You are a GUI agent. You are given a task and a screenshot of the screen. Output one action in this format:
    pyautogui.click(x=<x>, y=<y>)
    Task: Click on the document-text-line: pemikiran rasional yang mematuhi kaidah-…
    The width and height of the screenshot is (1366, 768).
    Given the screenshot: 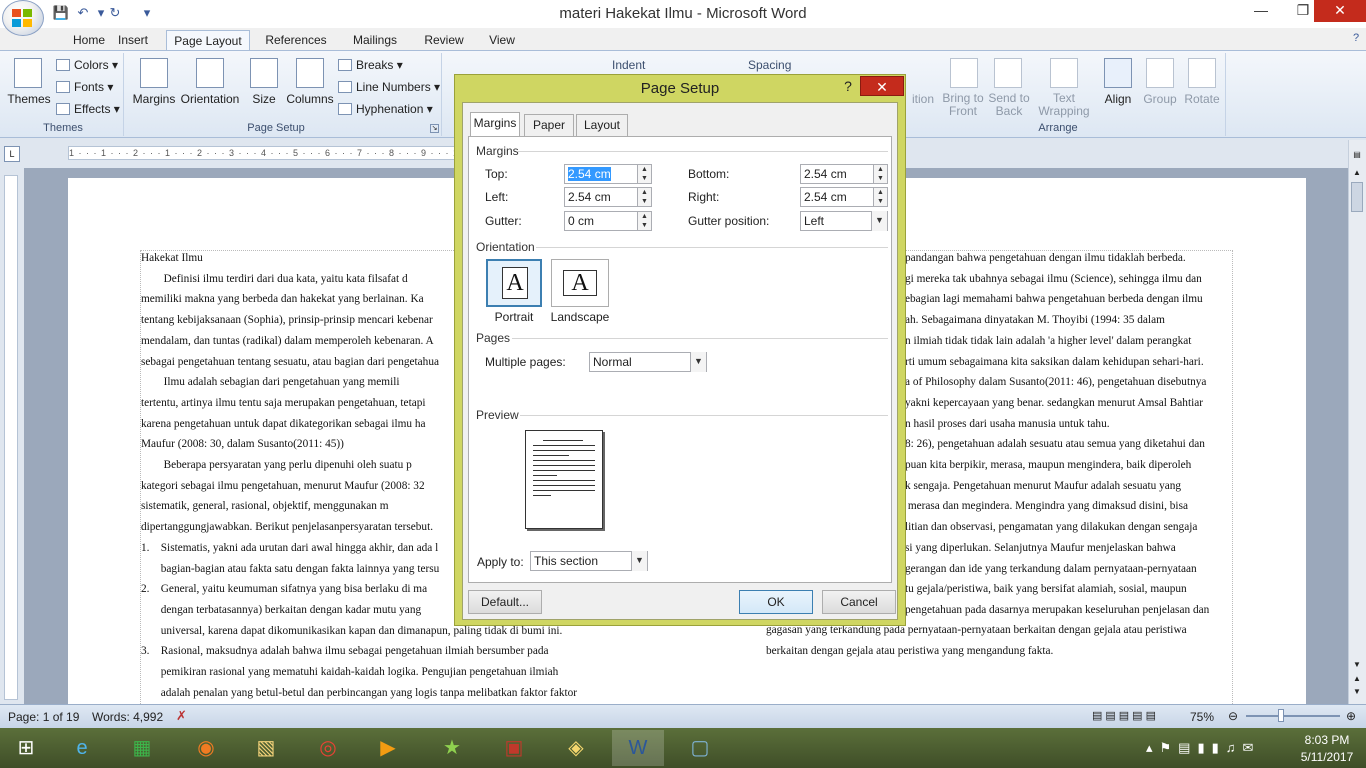 What is the action you would take?
    pyautogui.click(x=376, y=672)
    